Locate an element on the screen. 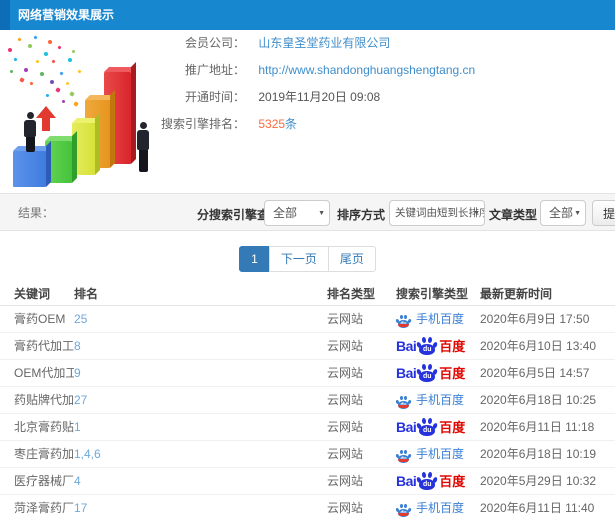 The width and height of the screenshot is (615, 520). keyword-cell: 菏泽膏药厂家 is located at coordinates (44, 508).